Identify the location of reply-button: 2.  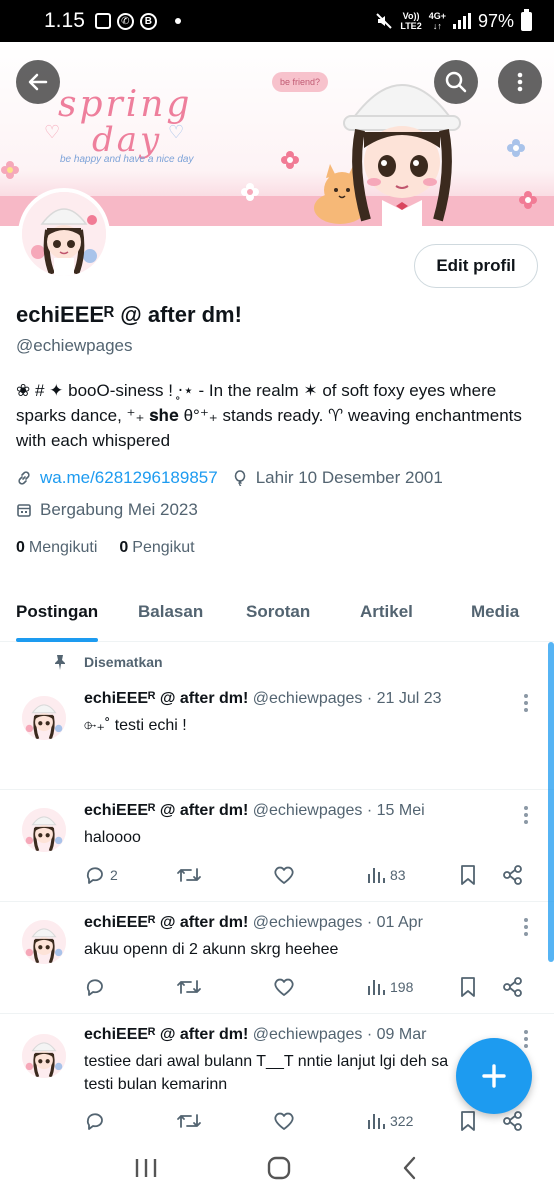
(101, 875).